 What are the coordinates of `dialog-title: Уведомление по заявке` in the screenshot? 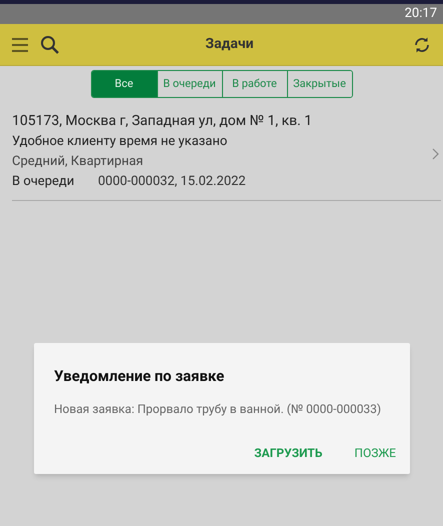 It's located at (140, 376).